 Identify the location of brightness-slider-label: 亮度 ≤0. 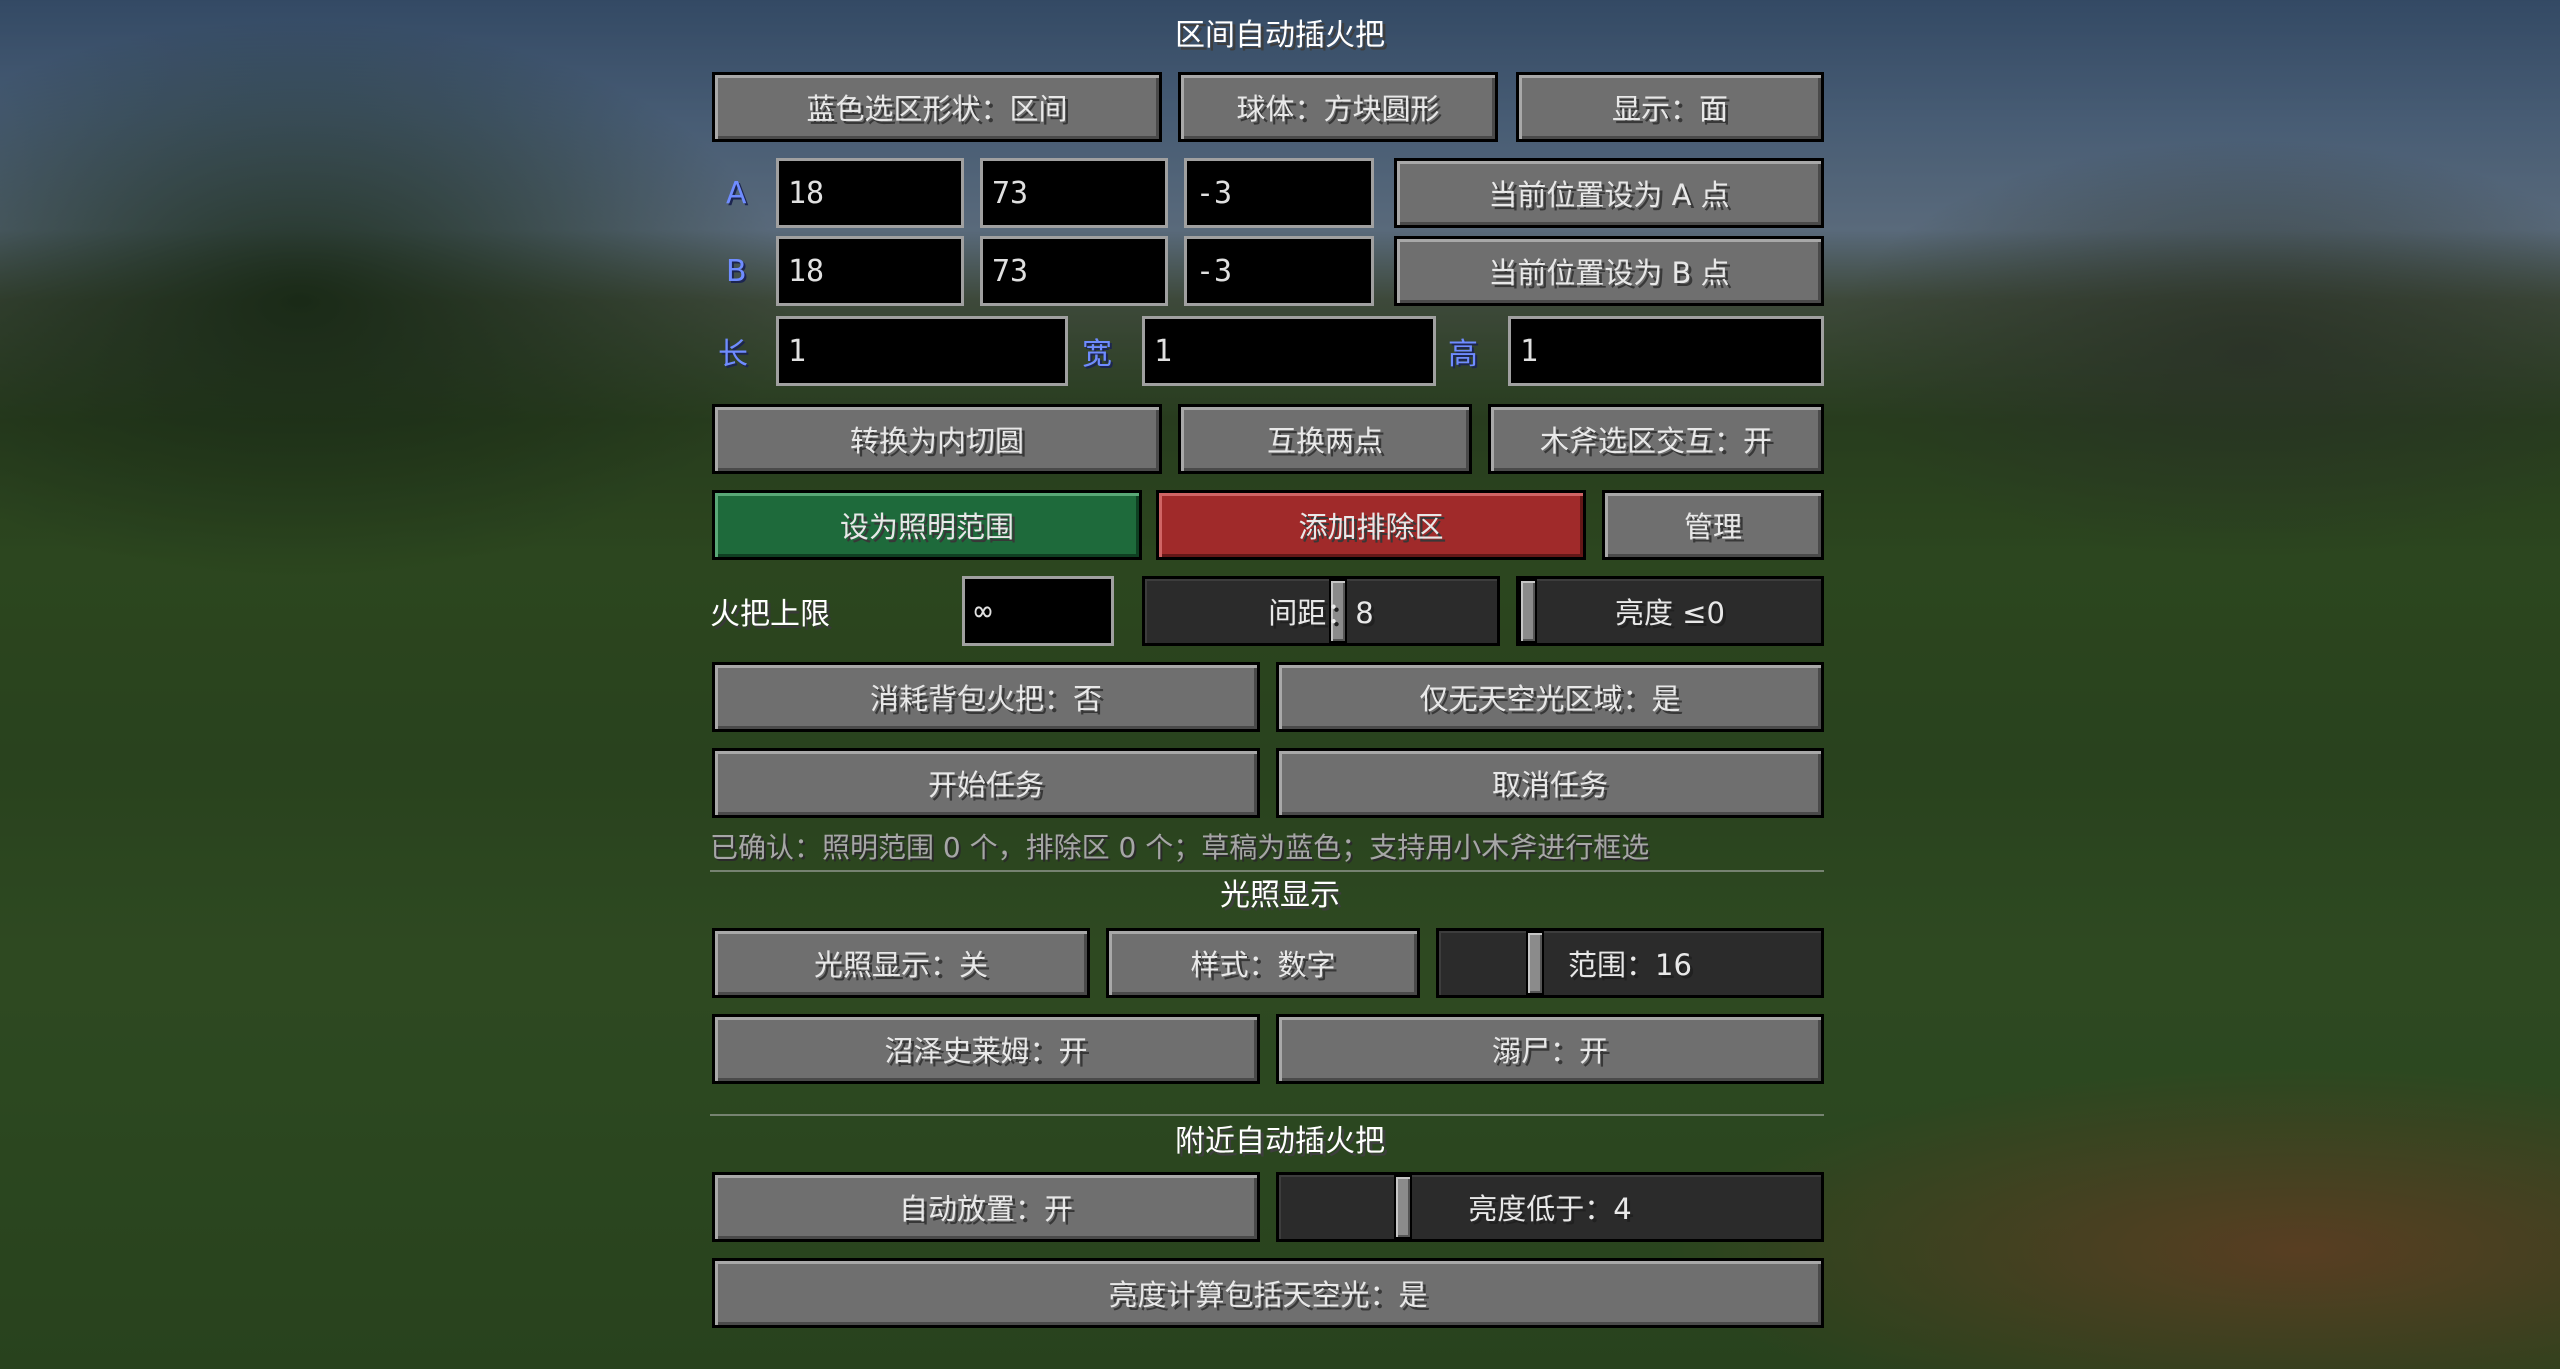
(1670, 613).